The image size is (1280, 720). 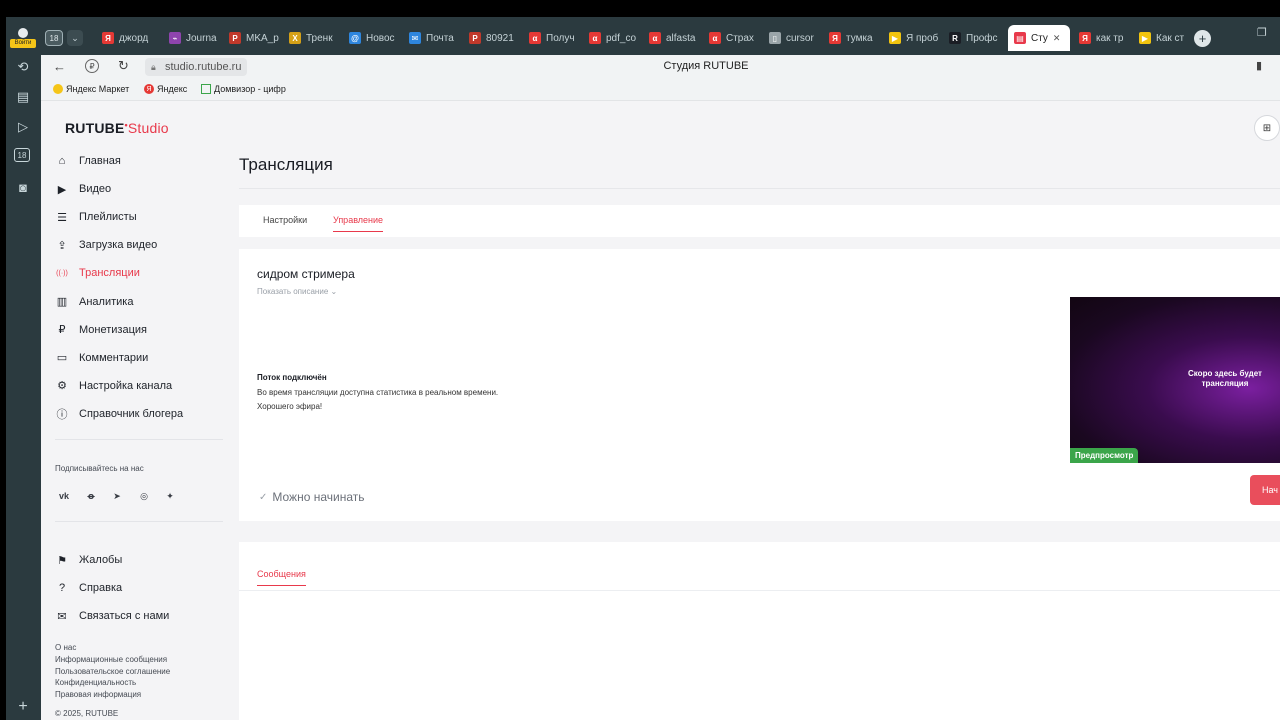 What do you see at coordinates (285, 220) in the screenshot?
I see `tab-settings: Настройки` at bounding box center [285, 220].